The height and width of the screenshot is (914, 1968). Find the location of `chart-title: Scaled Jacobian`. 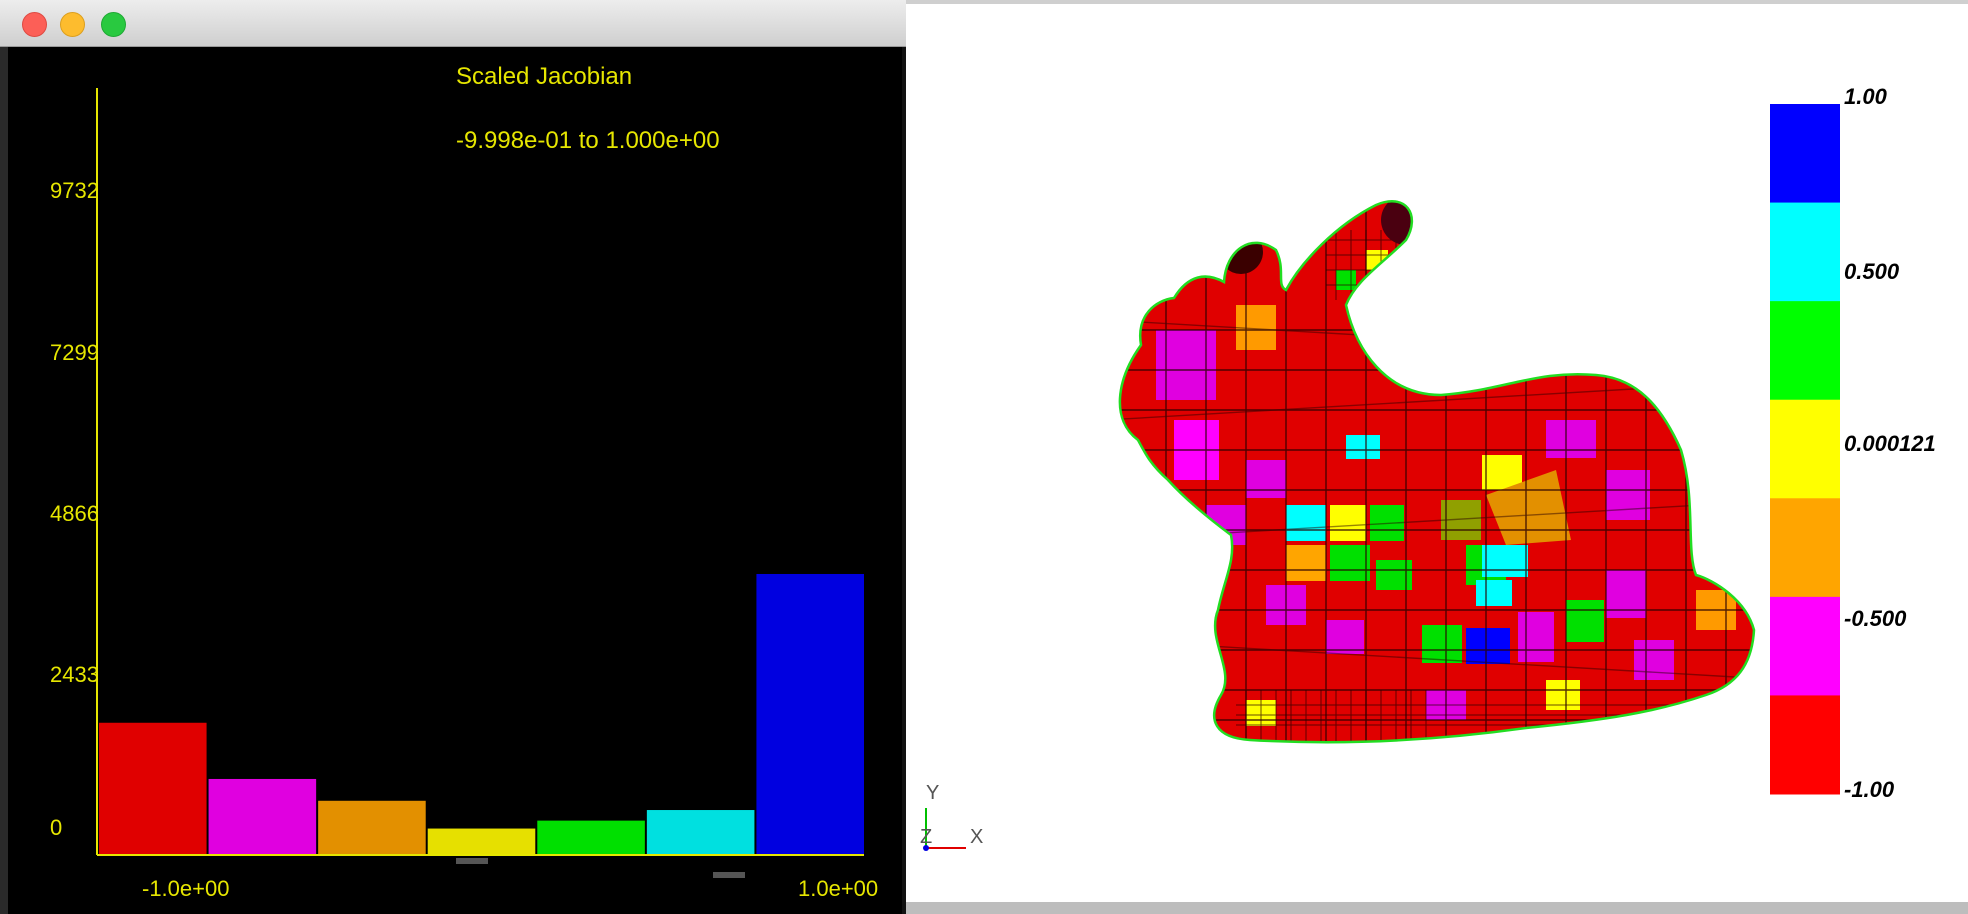

chart-title: Scaled Jacobian is located at coordinates (544, 76).